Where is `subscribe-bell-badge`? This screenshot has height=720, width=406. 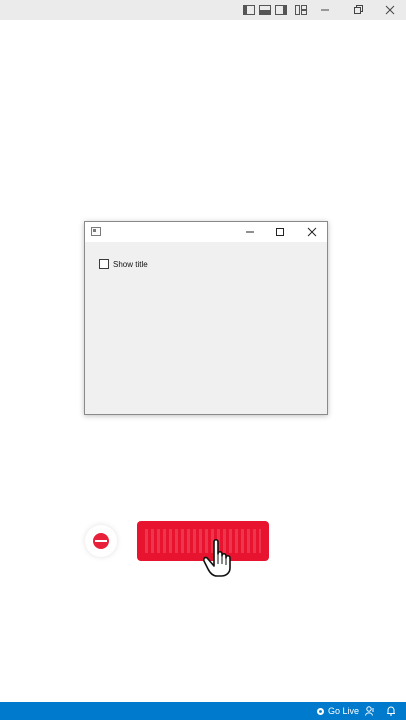 subscribe-bell-badge is located at coordinates (101, 541).